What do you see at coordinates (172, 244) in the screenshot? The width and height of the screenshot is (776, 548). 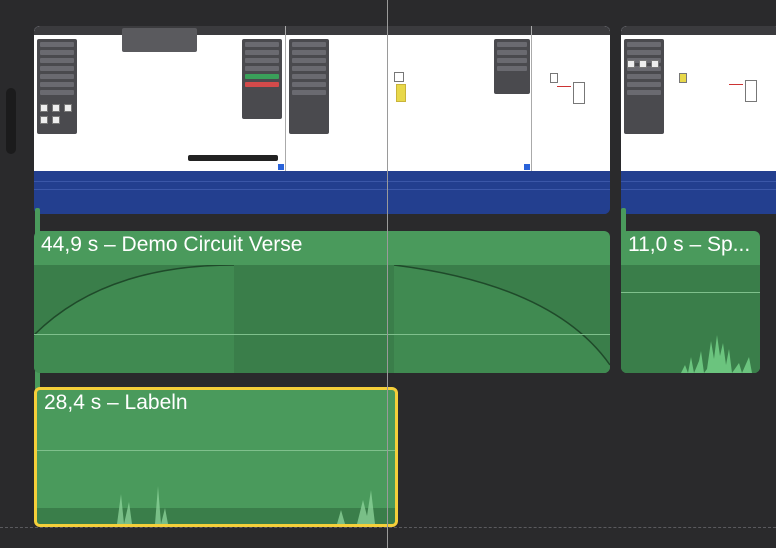 I see `clip-title: 44,9 s – Demo Circuit Verse` at bounding box center [172, 244].